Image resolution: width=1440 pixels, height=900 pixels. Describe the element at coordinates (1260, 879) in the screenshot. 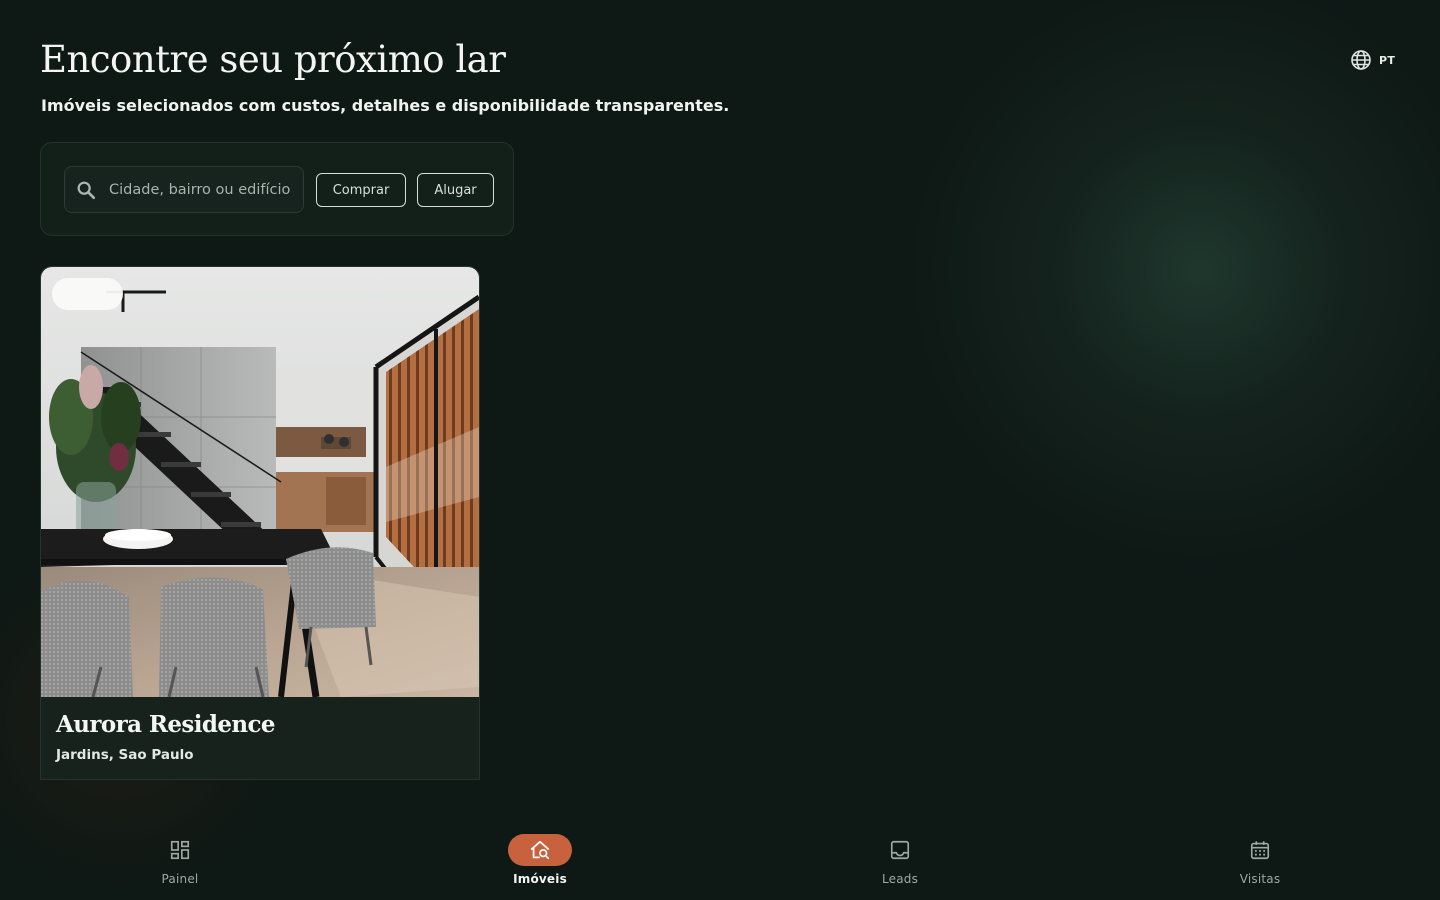

I see `nav-label-visitas: Visitas` at that location.